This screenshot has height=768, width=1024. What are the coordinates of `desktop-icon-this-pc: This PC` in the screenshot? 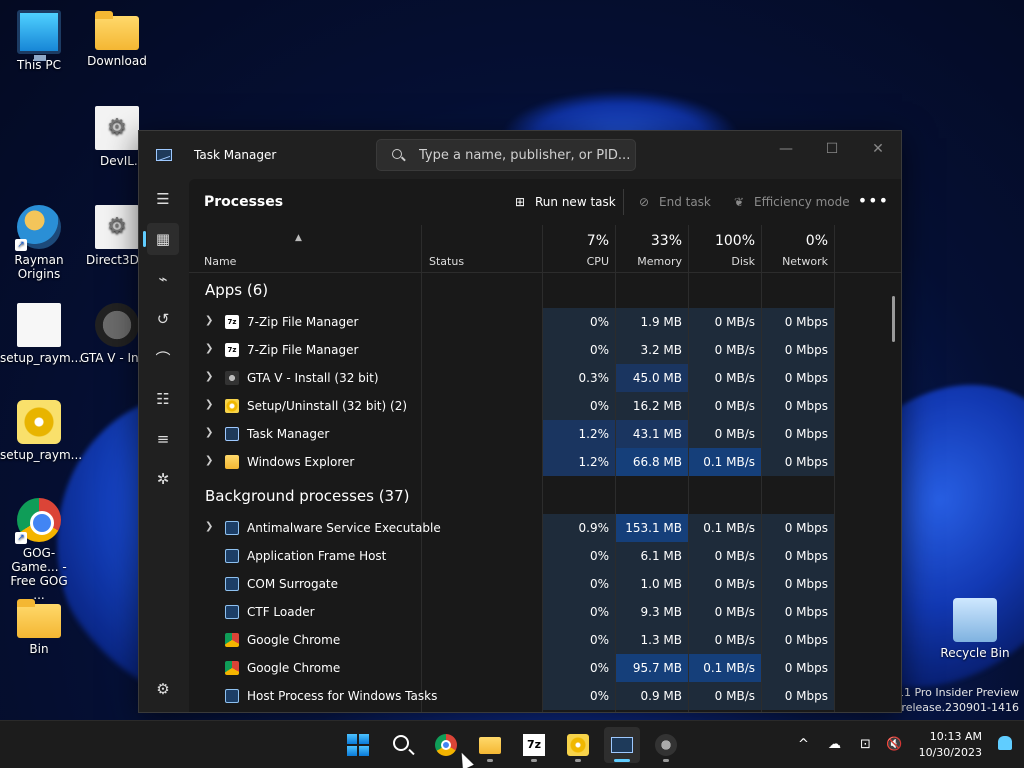 It's located at (39, 41).